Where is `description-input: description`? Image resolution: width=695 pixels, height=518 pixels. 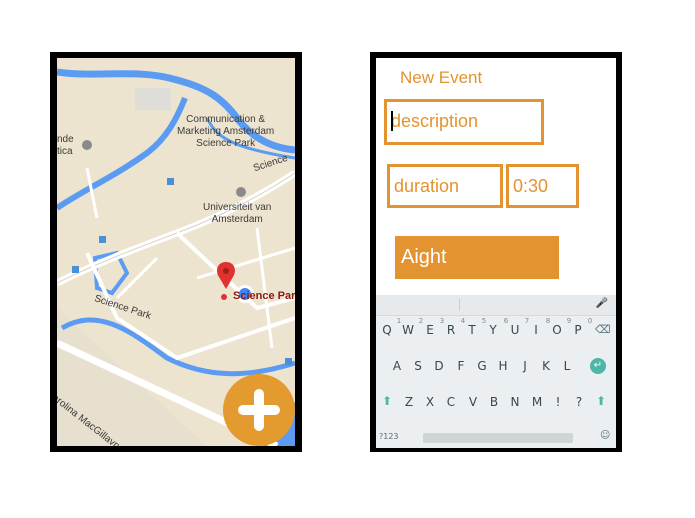
description-input: description is located at coordinates (464, 122).